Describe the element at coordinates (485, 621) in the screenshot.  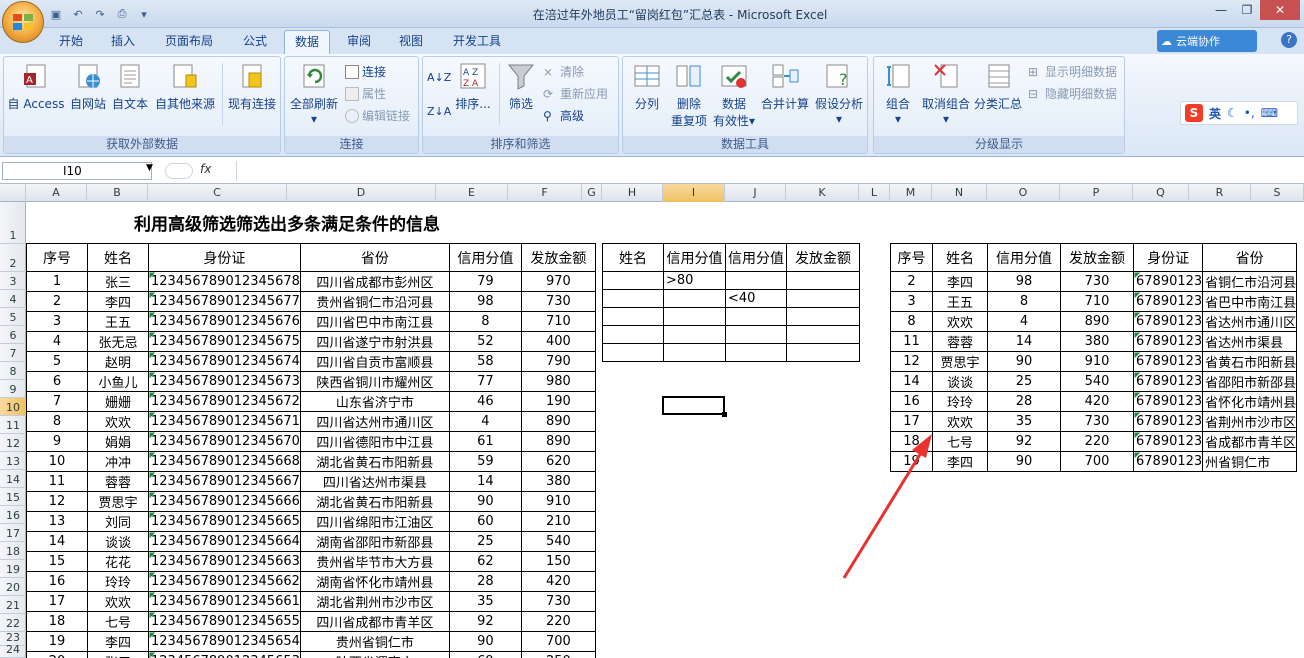
I see `table-cell: 92` at that location.